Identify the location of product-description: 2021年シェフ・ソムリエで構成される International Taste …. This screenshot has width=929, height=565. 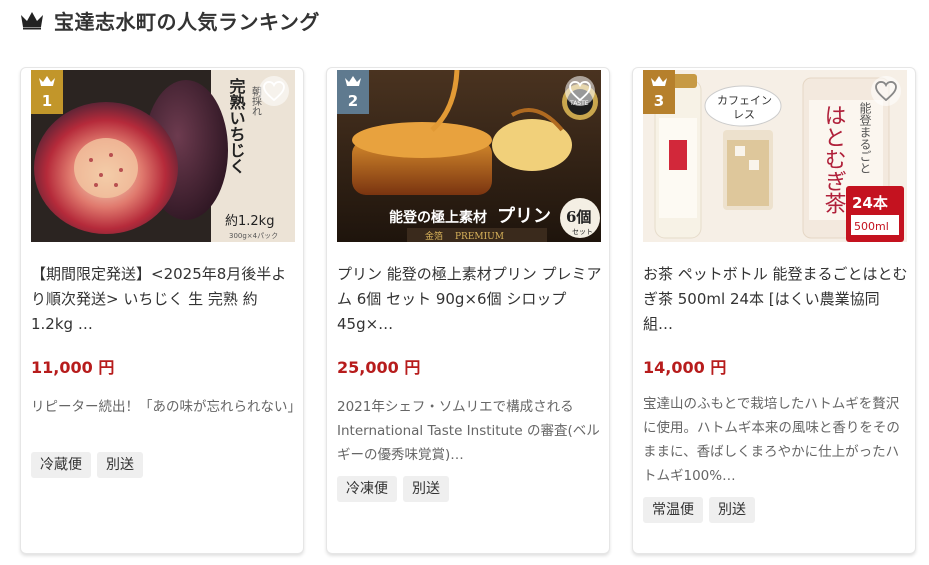
(468, 431).